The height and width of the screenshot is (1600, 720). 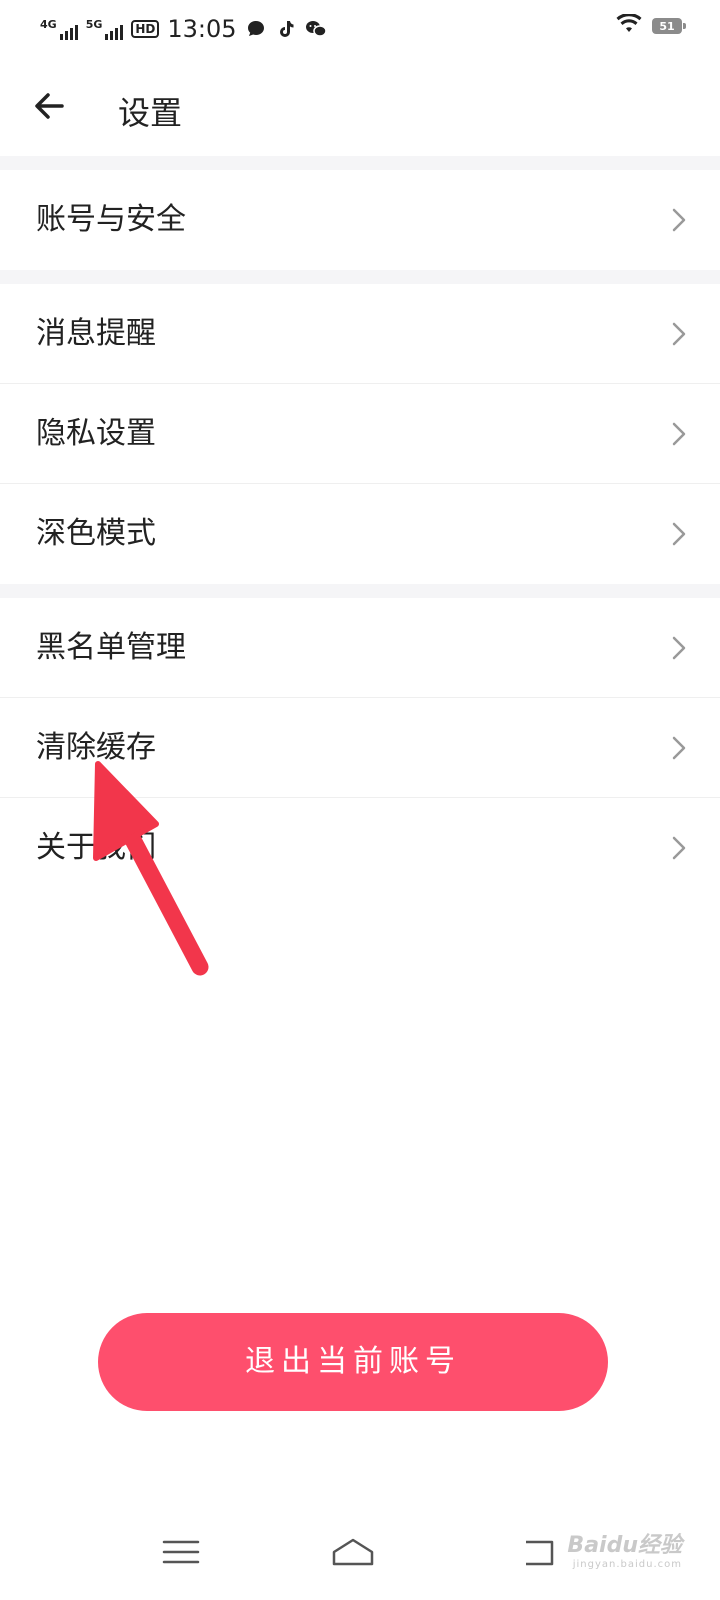 What do you see at coordinates (96, 747) in the screenshot?
I see `menu-item-label: 清除缓存` at bounding box center [96, 747].